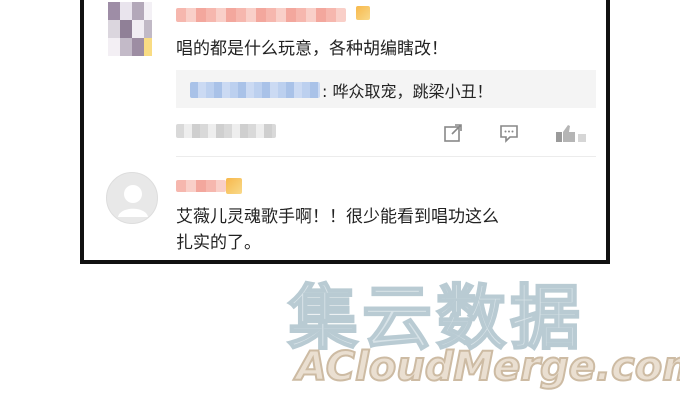 Image resolution: width=680 pixels, height=398 pixels. Describe the element at coordinates (312, 49) in the screenshot. I see `comment-text: 唱的都是什么玩意，各种胡编瞎改！` at that location.